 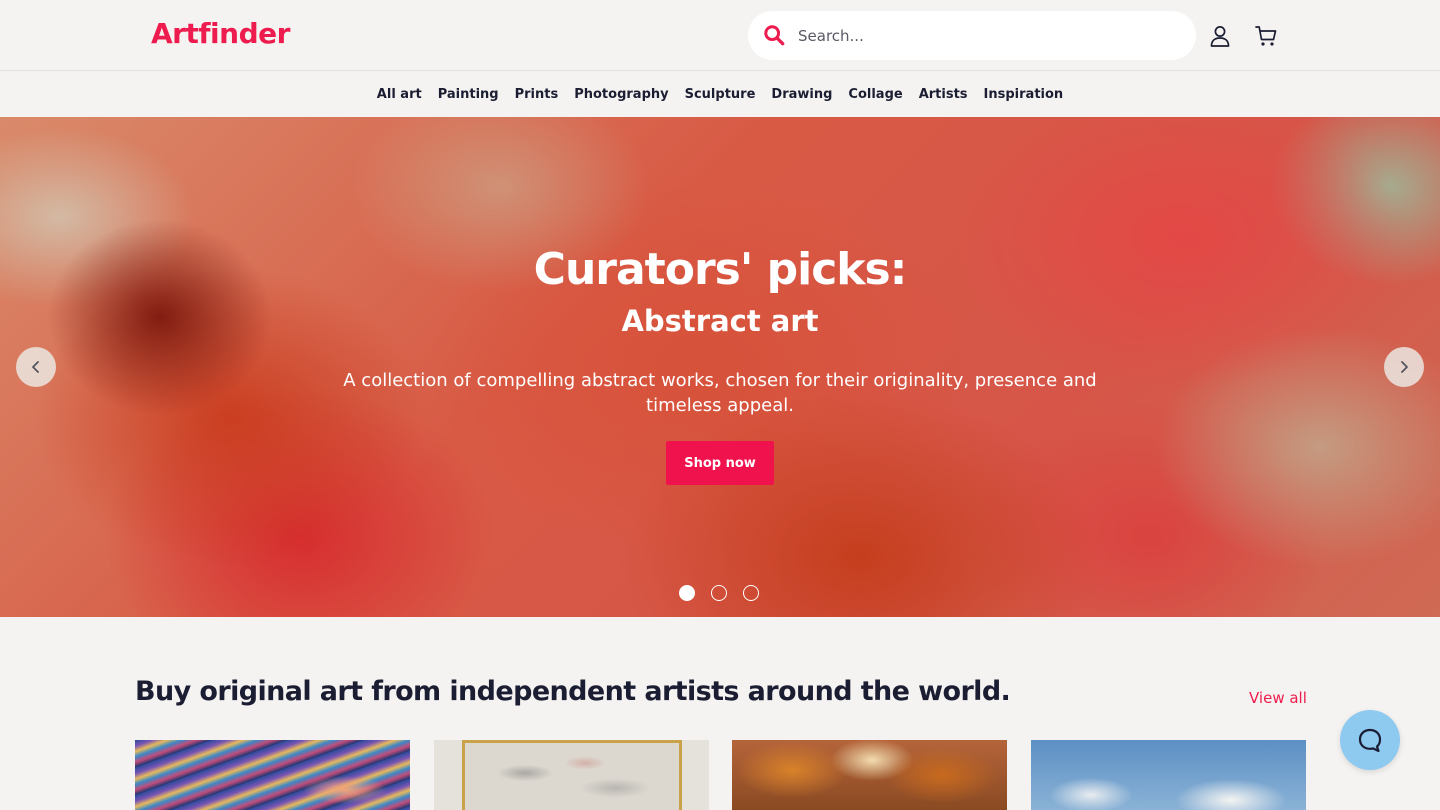 I want to click on carousel-next-button, so click(x=1404, y=367).